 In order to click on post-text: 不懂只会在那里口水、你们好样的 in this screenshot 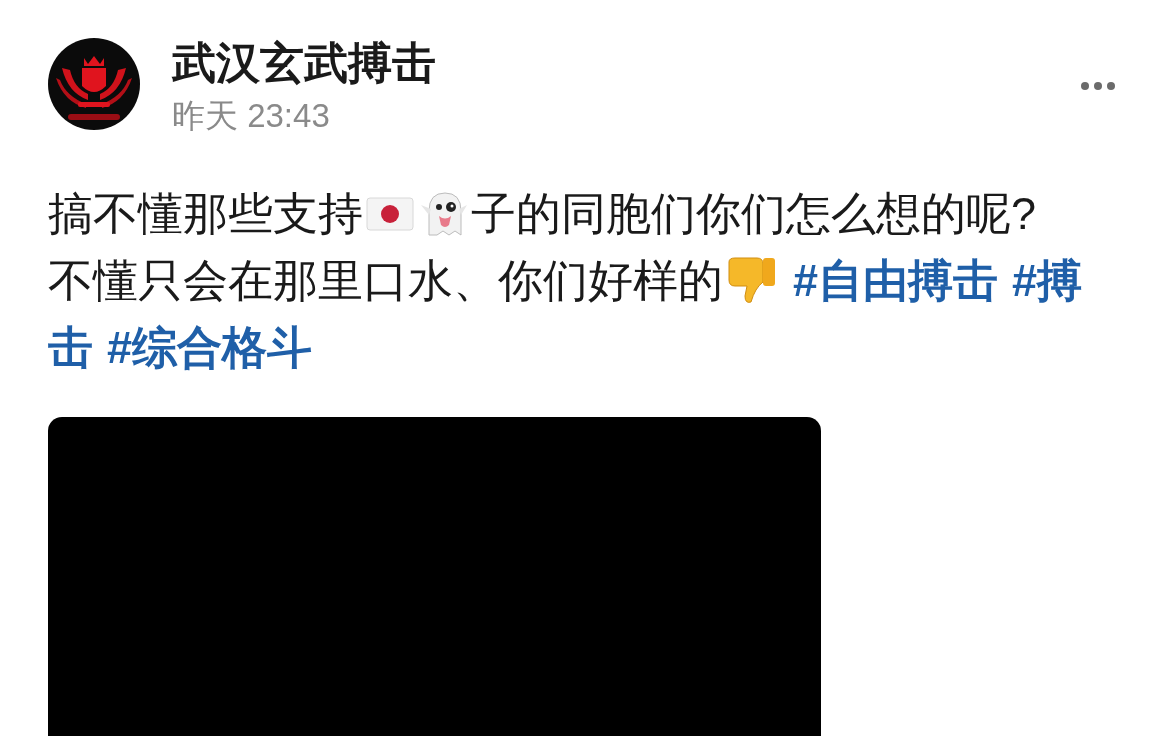, I will do `click(385, 281)`.